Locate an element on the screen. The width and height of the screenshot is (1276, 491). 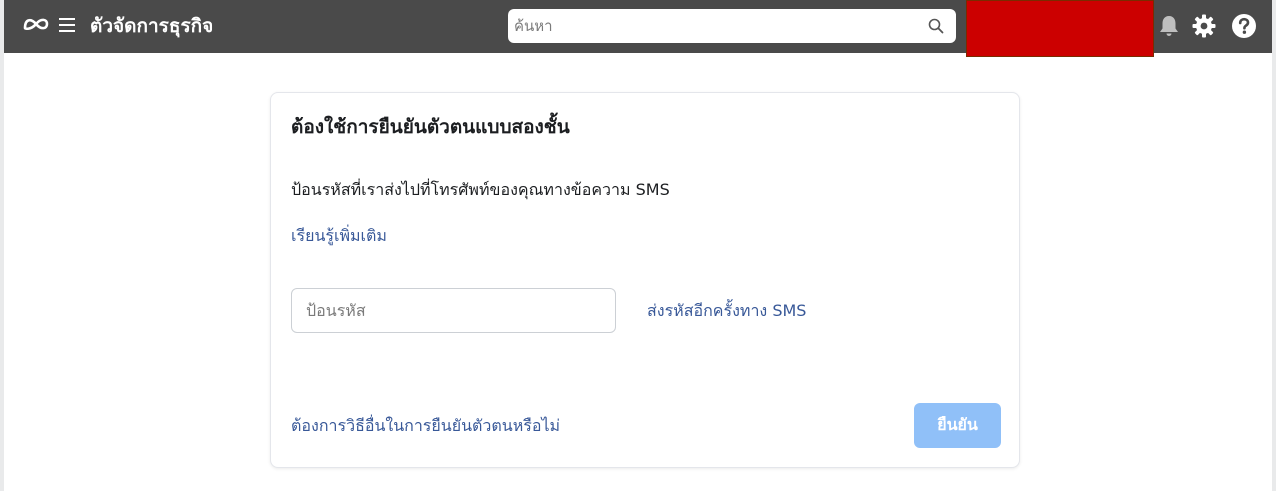
hamburger-menu-icon is located at coordinates (67, 25).